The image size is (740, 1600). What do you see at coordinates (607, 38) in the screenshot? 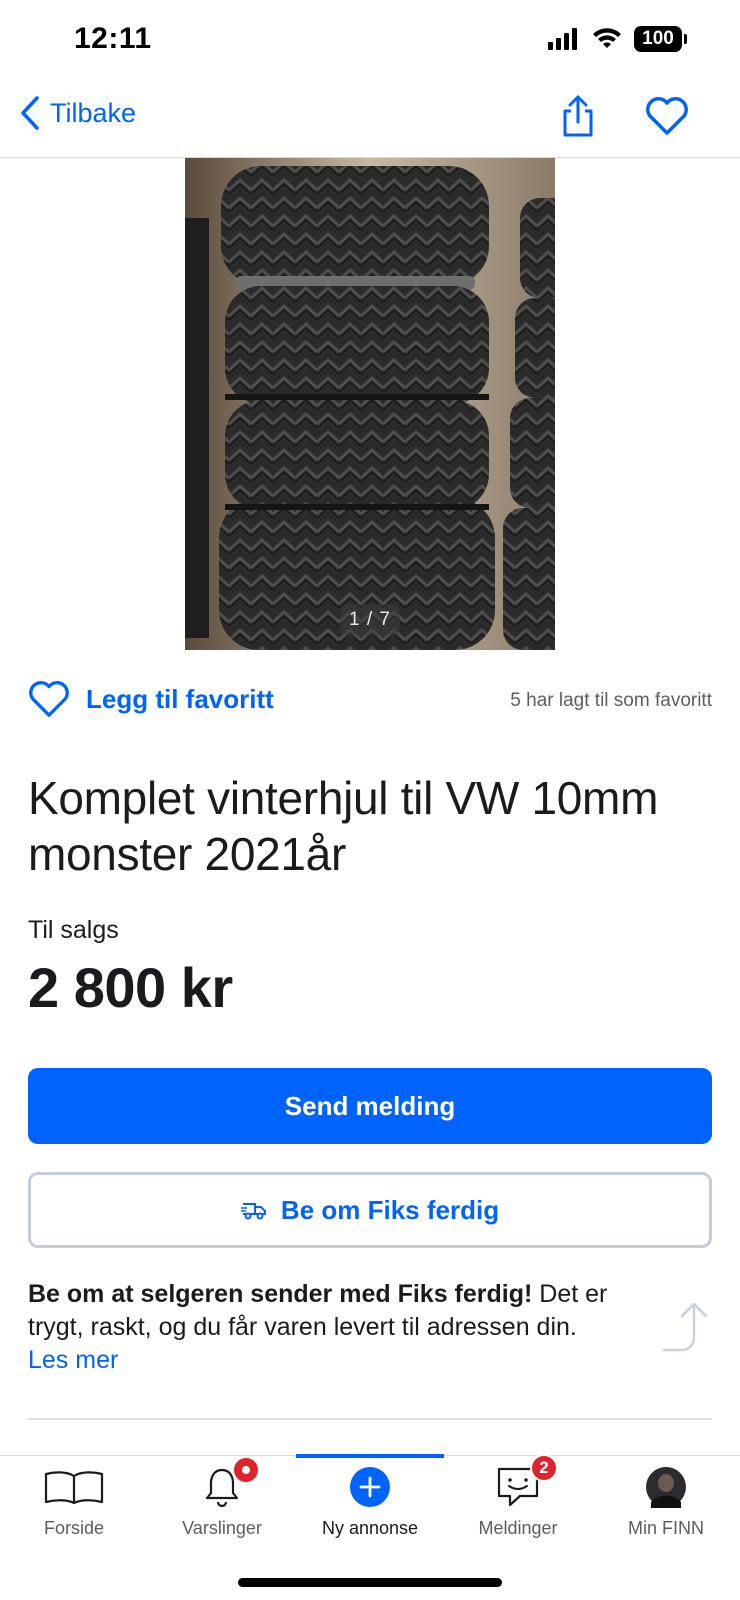
I see `wifi-icon` at bounding box center [607, 38].